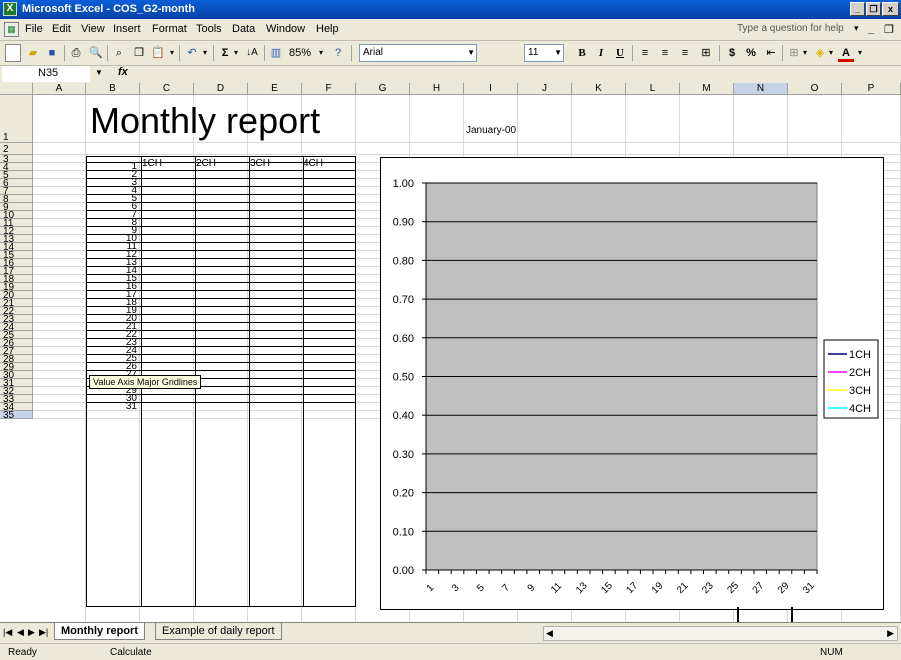 The width and height of the screenshot is (901, 660). I want to click on percent-button: %, so click(751, 53).